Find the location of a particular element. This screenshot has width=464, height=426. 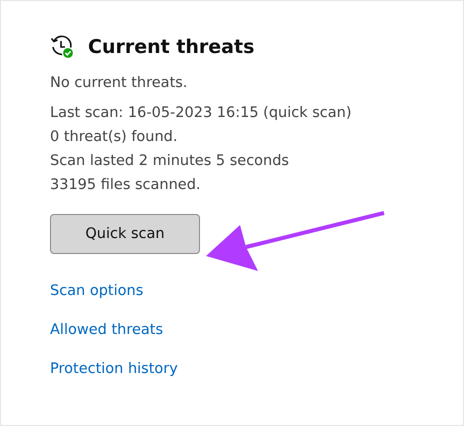

status-text: 0 threat(s) found. is located at coordinates (114, 137).